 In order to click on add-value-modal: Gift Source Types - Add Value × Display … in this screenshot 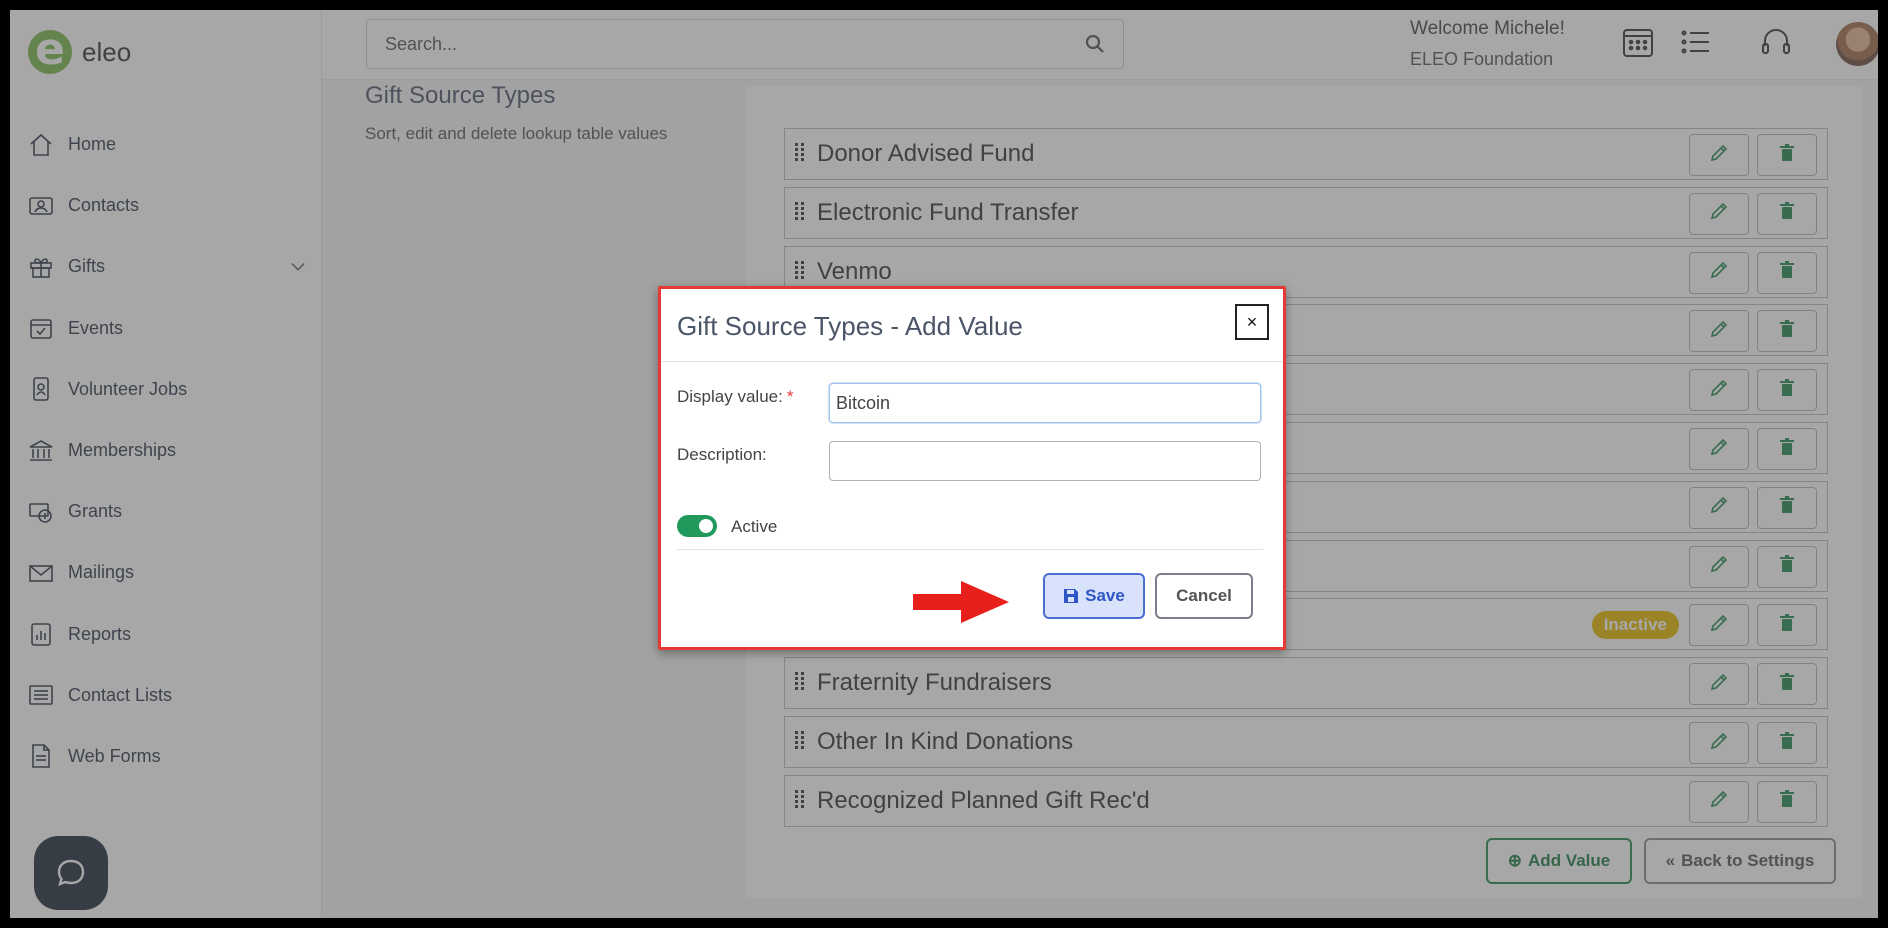, I will do `click(972, 468)`.